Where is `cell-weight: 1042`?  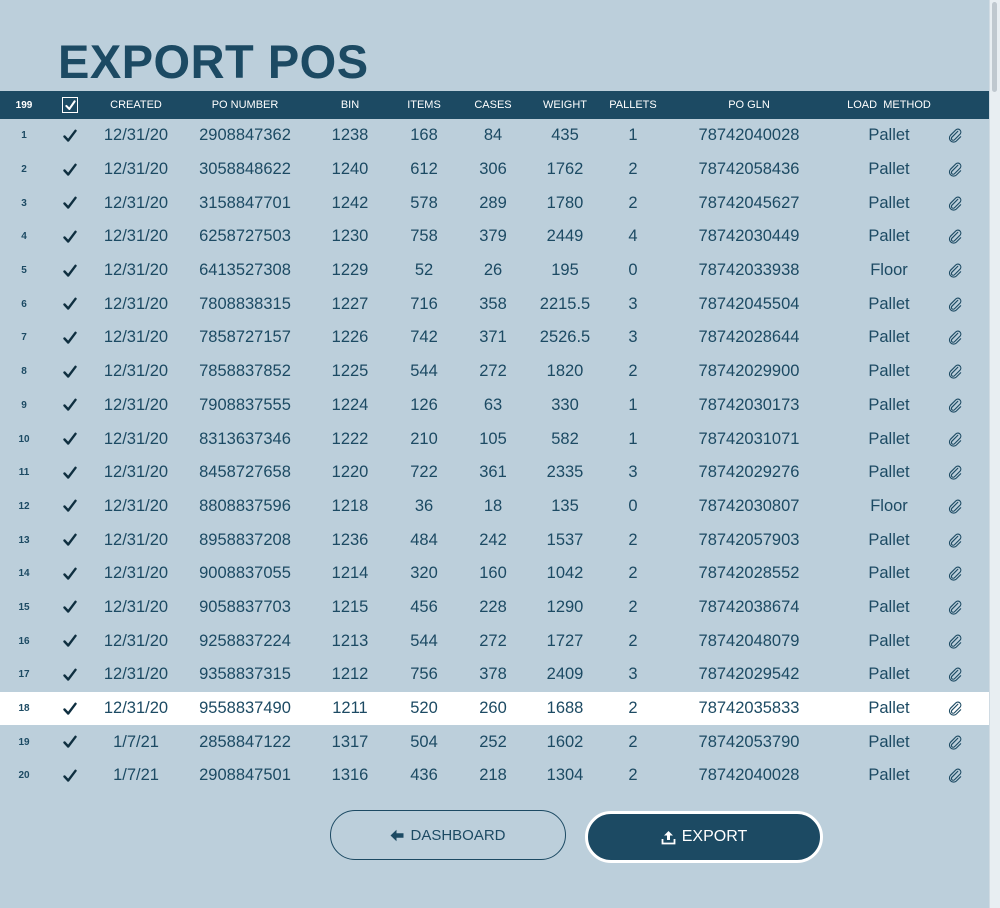 cell-weight: 1042 is located at coordinates (565, 573).